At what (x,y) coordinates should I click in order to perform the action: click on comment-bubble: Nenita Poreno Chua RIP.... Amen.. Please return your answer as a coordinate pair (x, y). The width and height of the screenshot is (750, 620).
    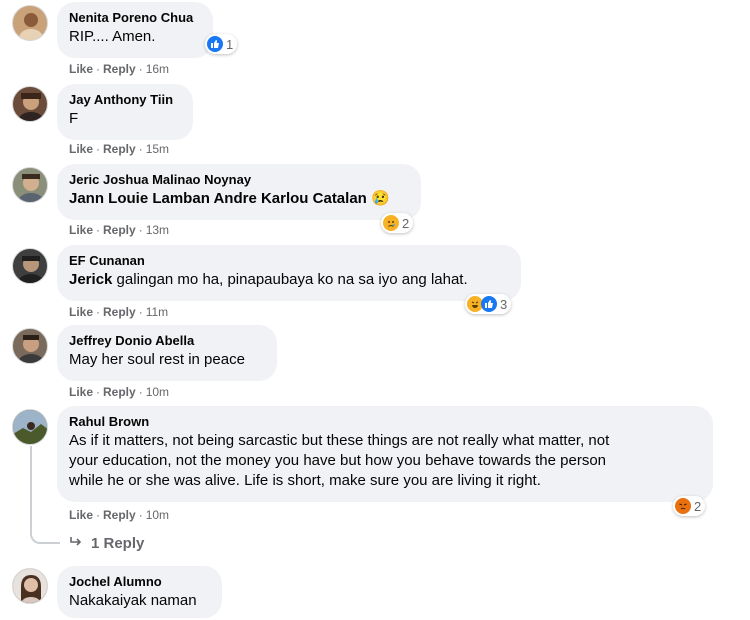
    Looking at the image, I should click on (135, 30).